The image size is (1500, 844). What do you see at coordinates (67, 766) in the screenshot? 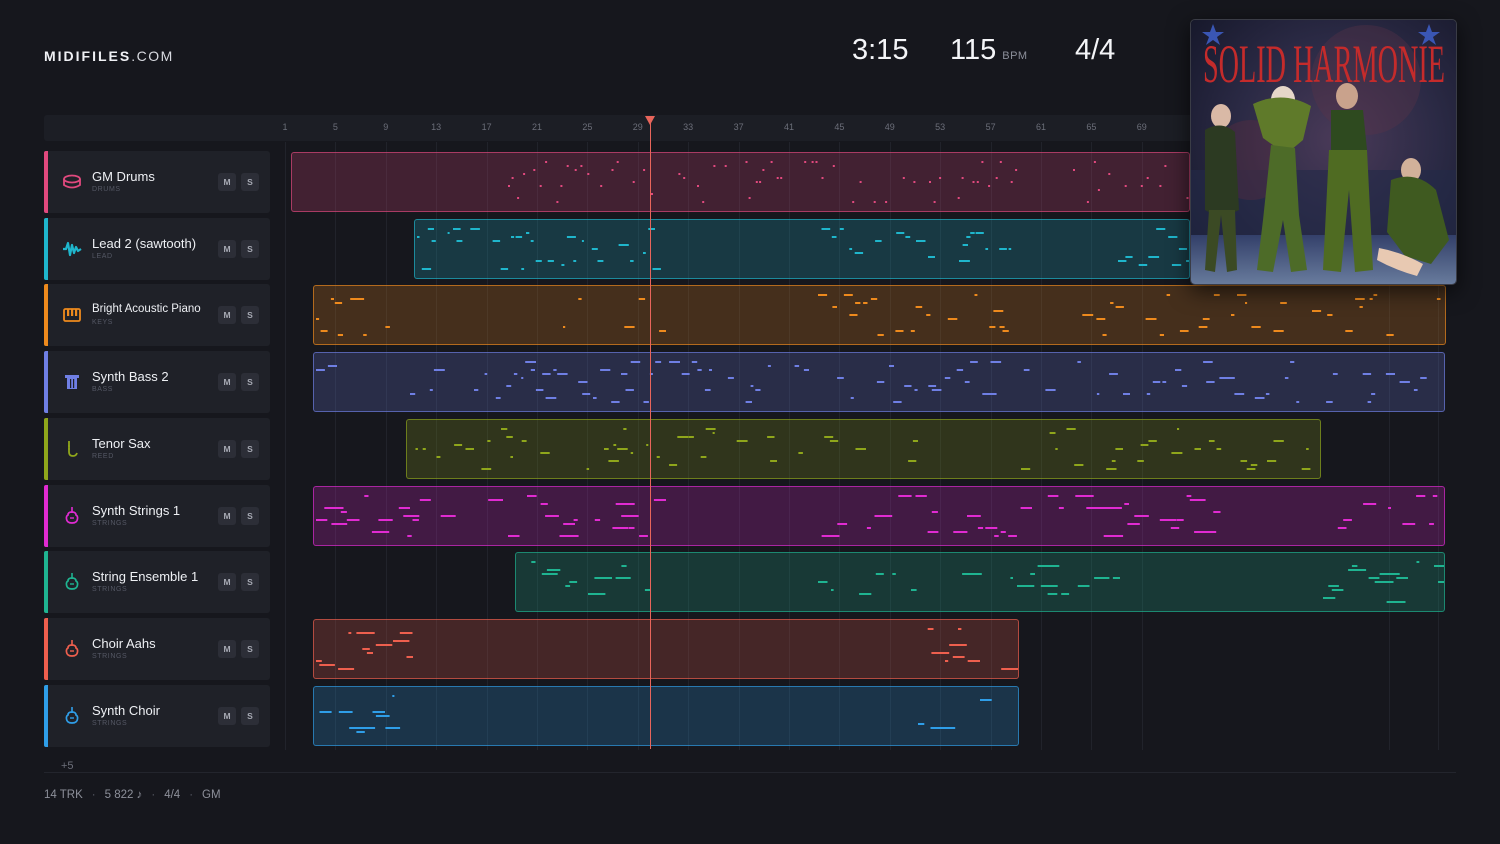
I see `more-tracks-indicator: +5` at bounding box center [67, 766].